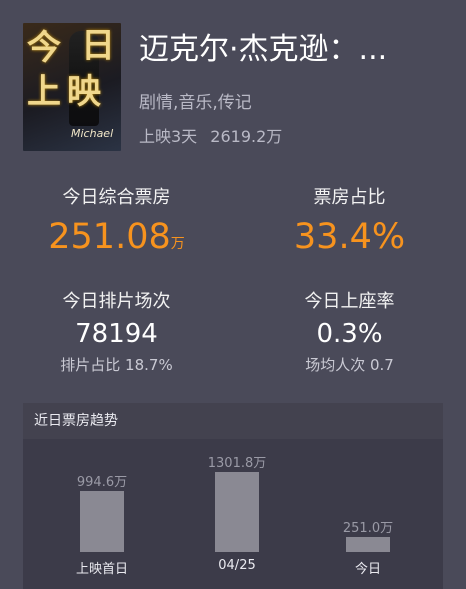  I want to click on trend-bar-value: 994.6万, so click(102, 482).